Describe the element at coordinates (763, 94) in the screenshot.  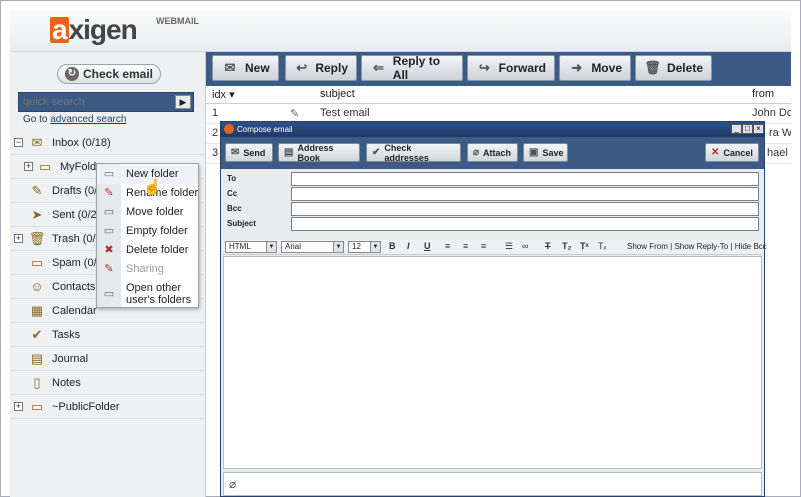
I see `from-column-header: from` at that location.